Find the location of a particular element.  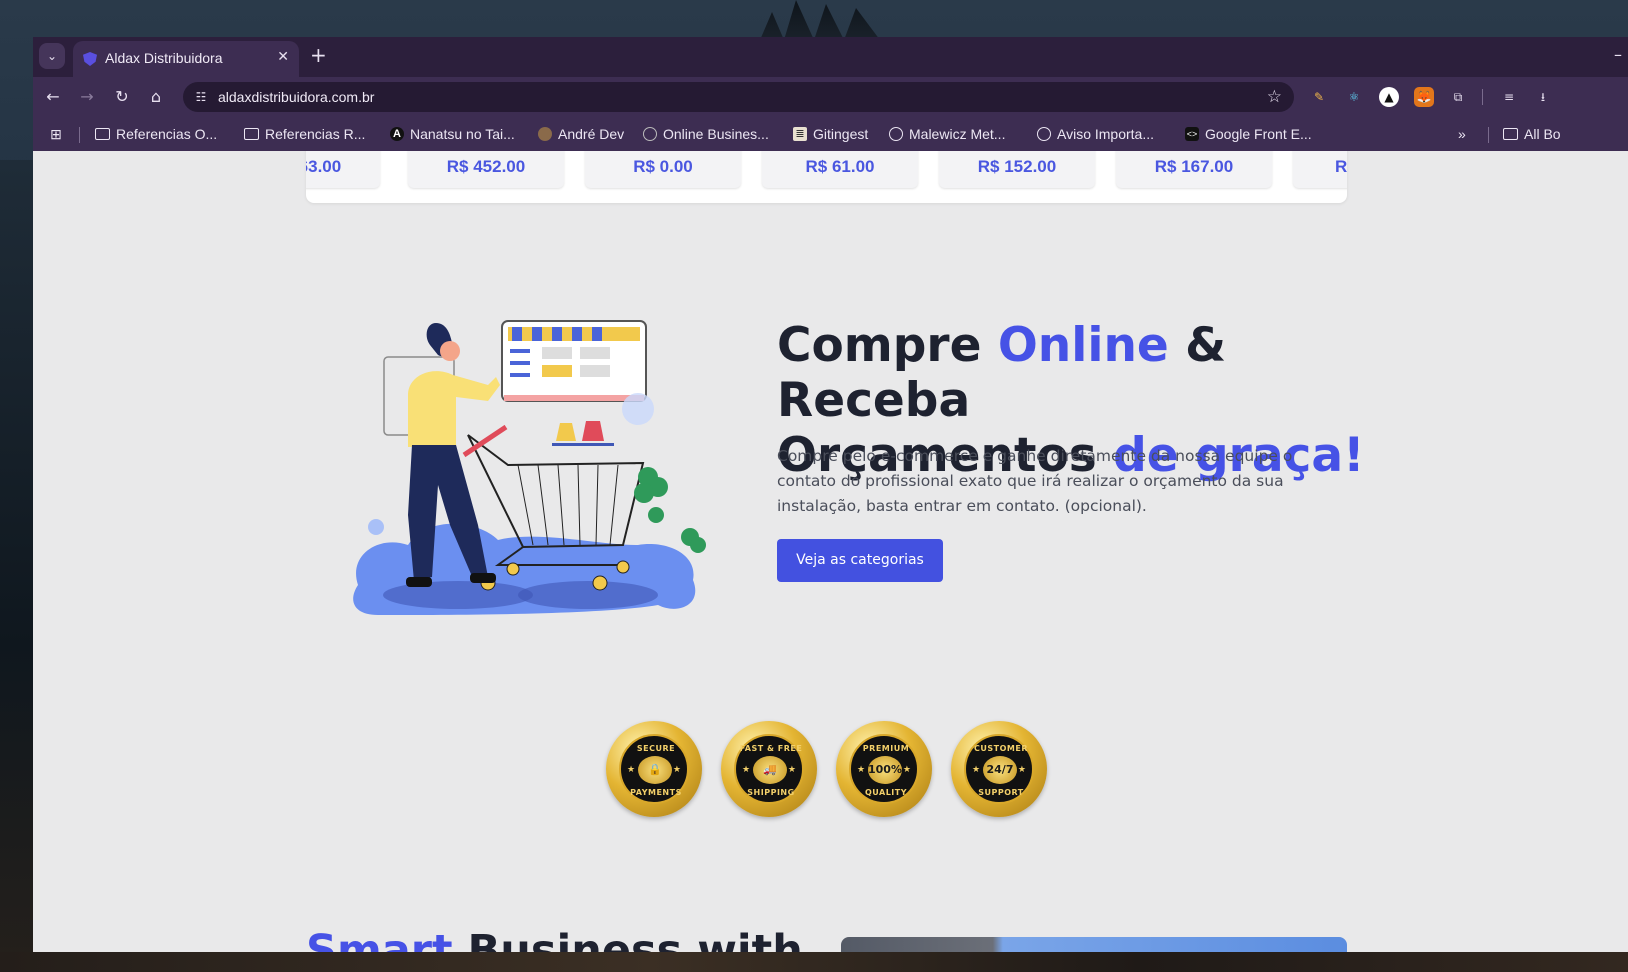

product-price: R$ 152.00 is located at coordinates (1017, 166).